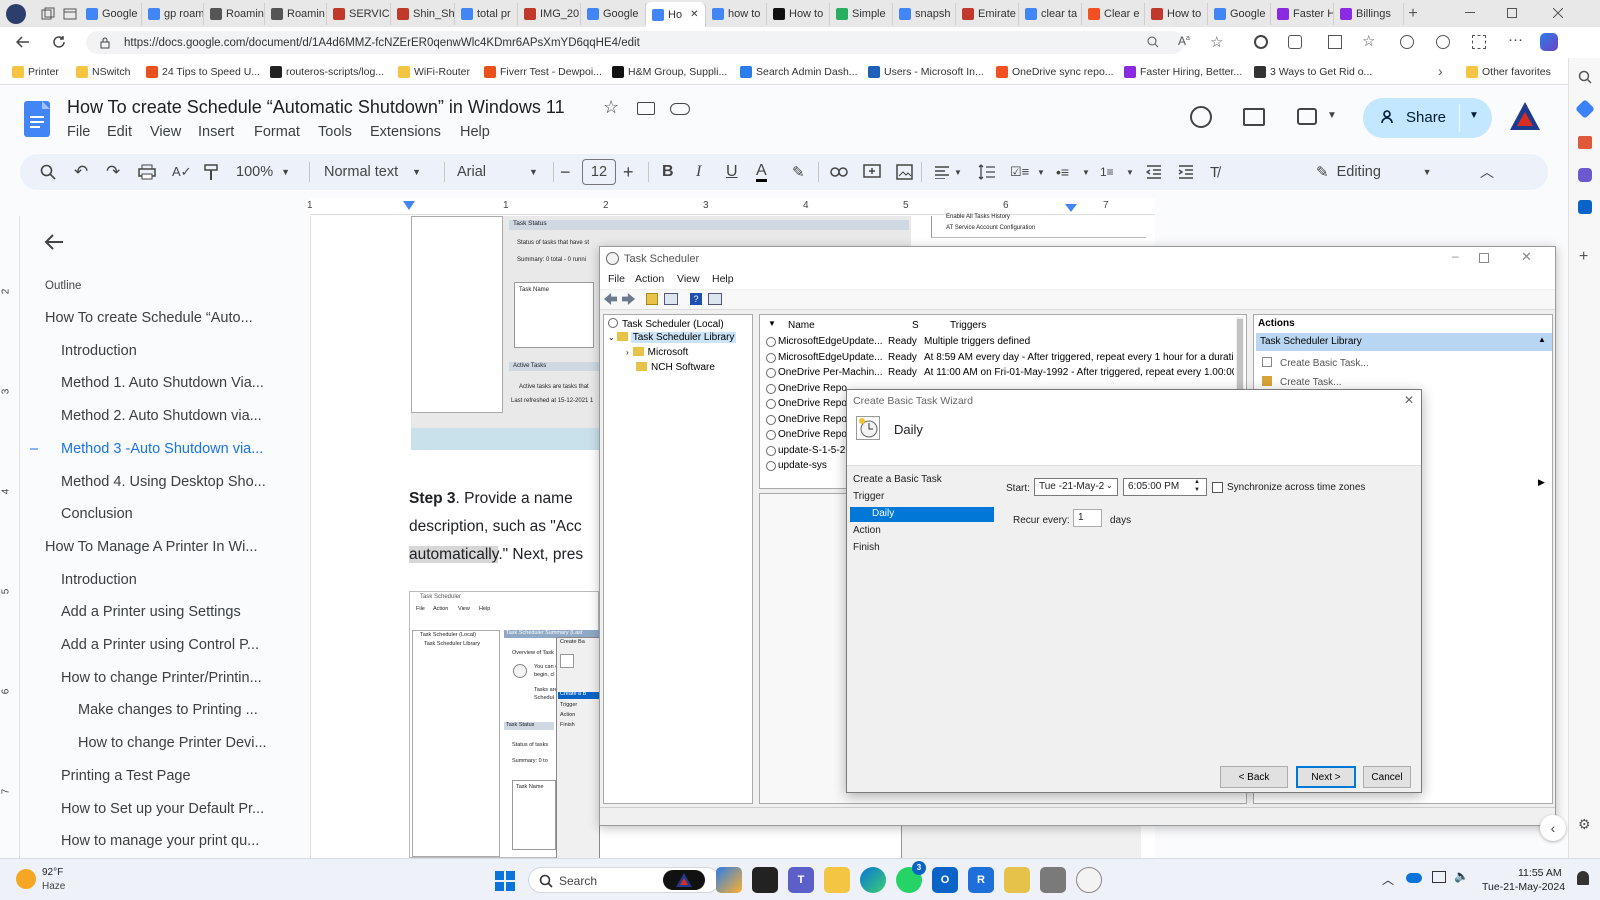 This screenshot has height=900, width=1600. Describe the element at coordinates (475, 132) in the screenshot. I see `menu-help: Help` at that location.